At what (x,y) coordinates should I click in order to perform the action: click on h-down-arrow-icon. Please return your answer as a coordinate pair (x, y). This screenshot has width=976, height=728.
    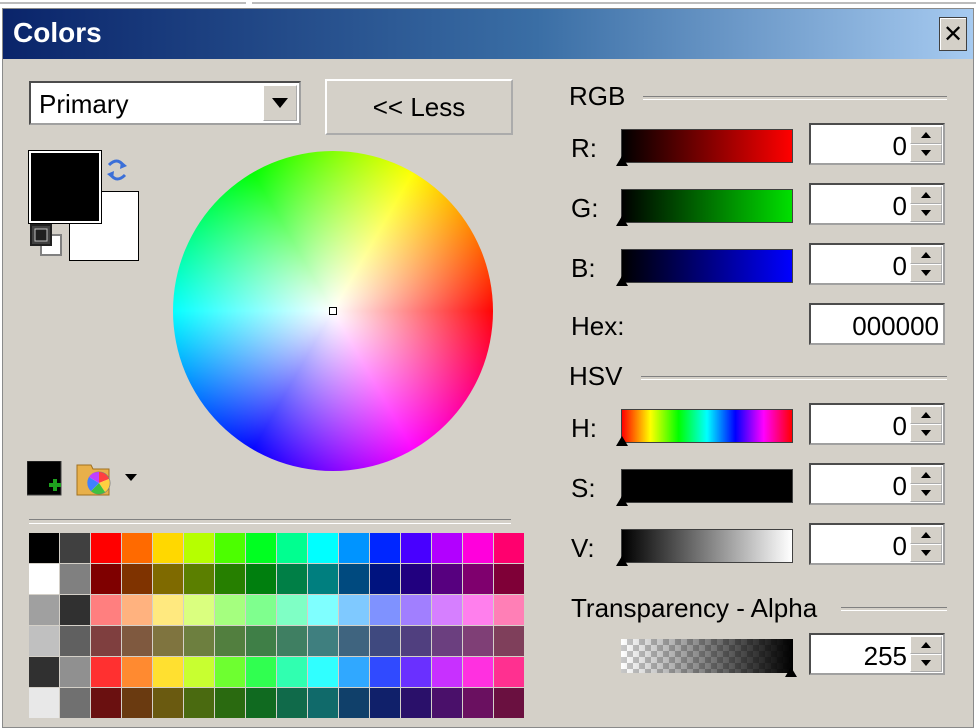
    Looking at the image, I should click on (926, 433).